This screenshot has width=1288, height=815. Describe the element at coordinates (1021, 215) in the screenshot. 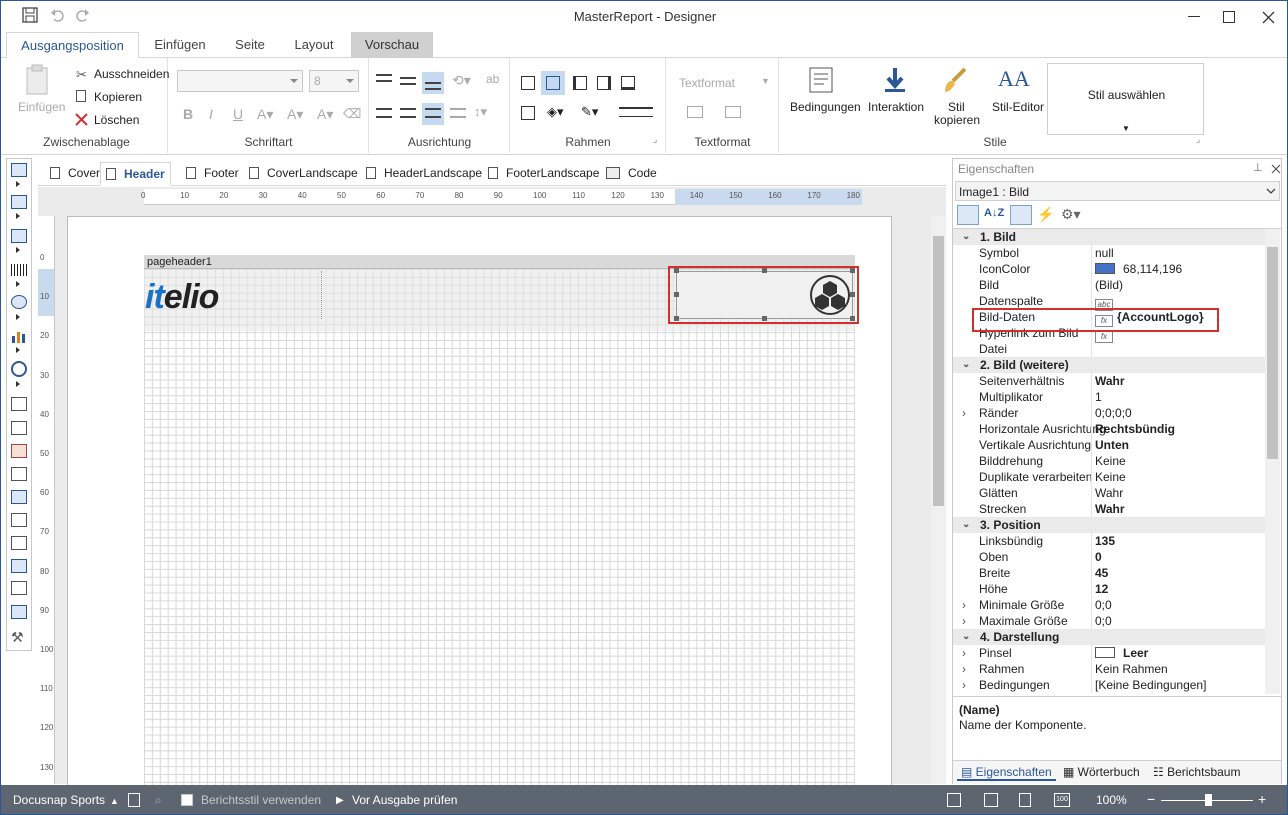

I see `properties-view-button` at that location.